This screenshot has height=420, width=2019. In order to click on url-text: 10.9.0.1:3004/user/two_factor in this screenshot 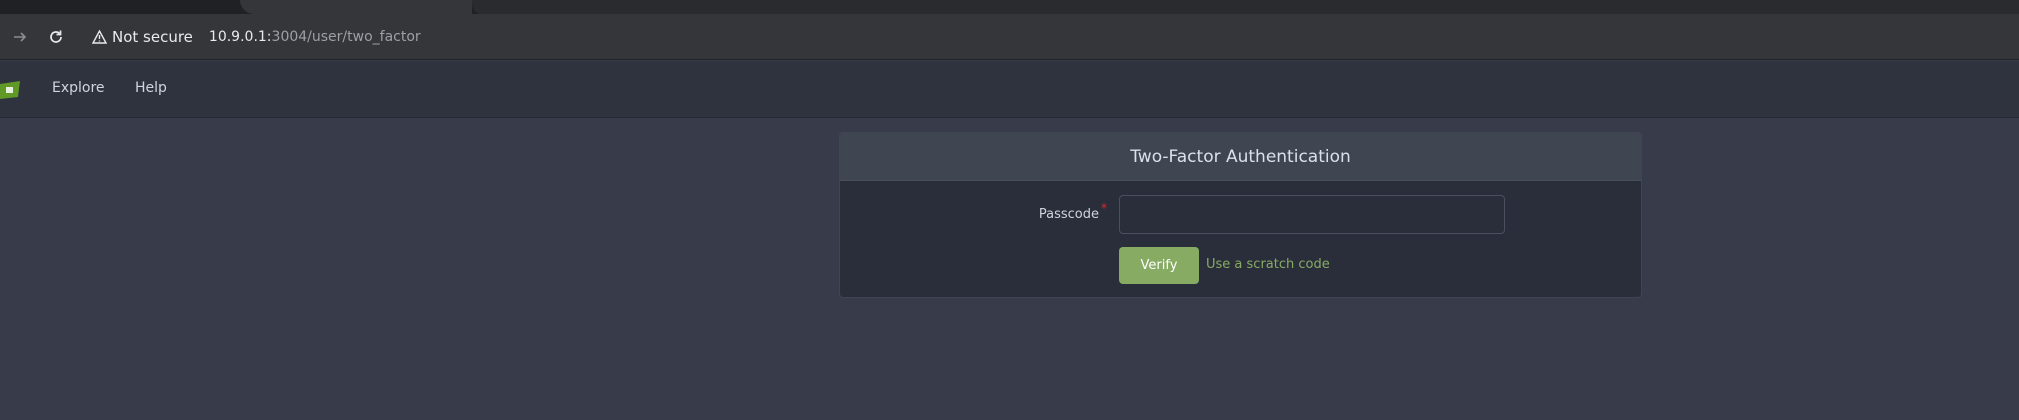, I will do `click(315, 37)`.